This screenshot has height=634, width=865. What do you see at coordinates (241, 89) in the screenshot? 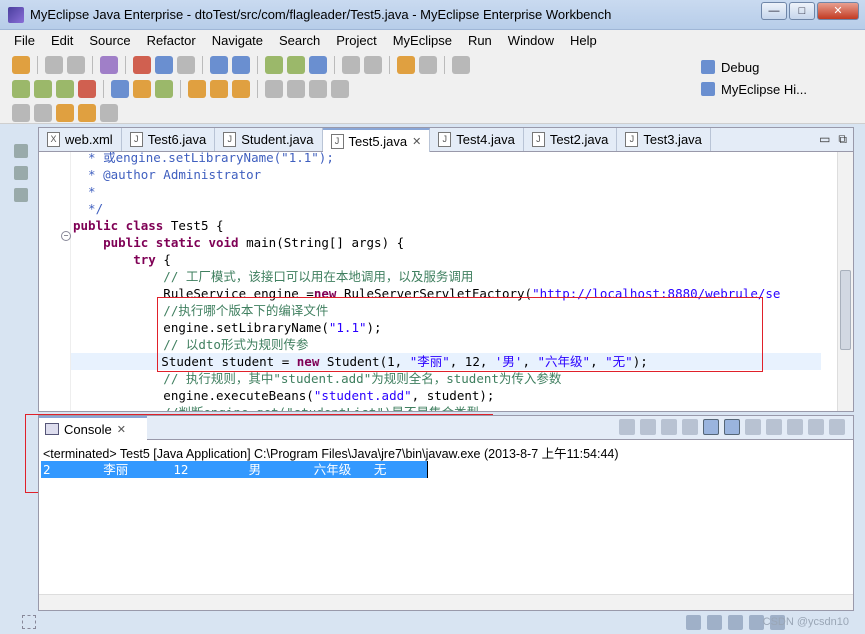
I see `open-resource-icon` at bounding box center [241, 89].